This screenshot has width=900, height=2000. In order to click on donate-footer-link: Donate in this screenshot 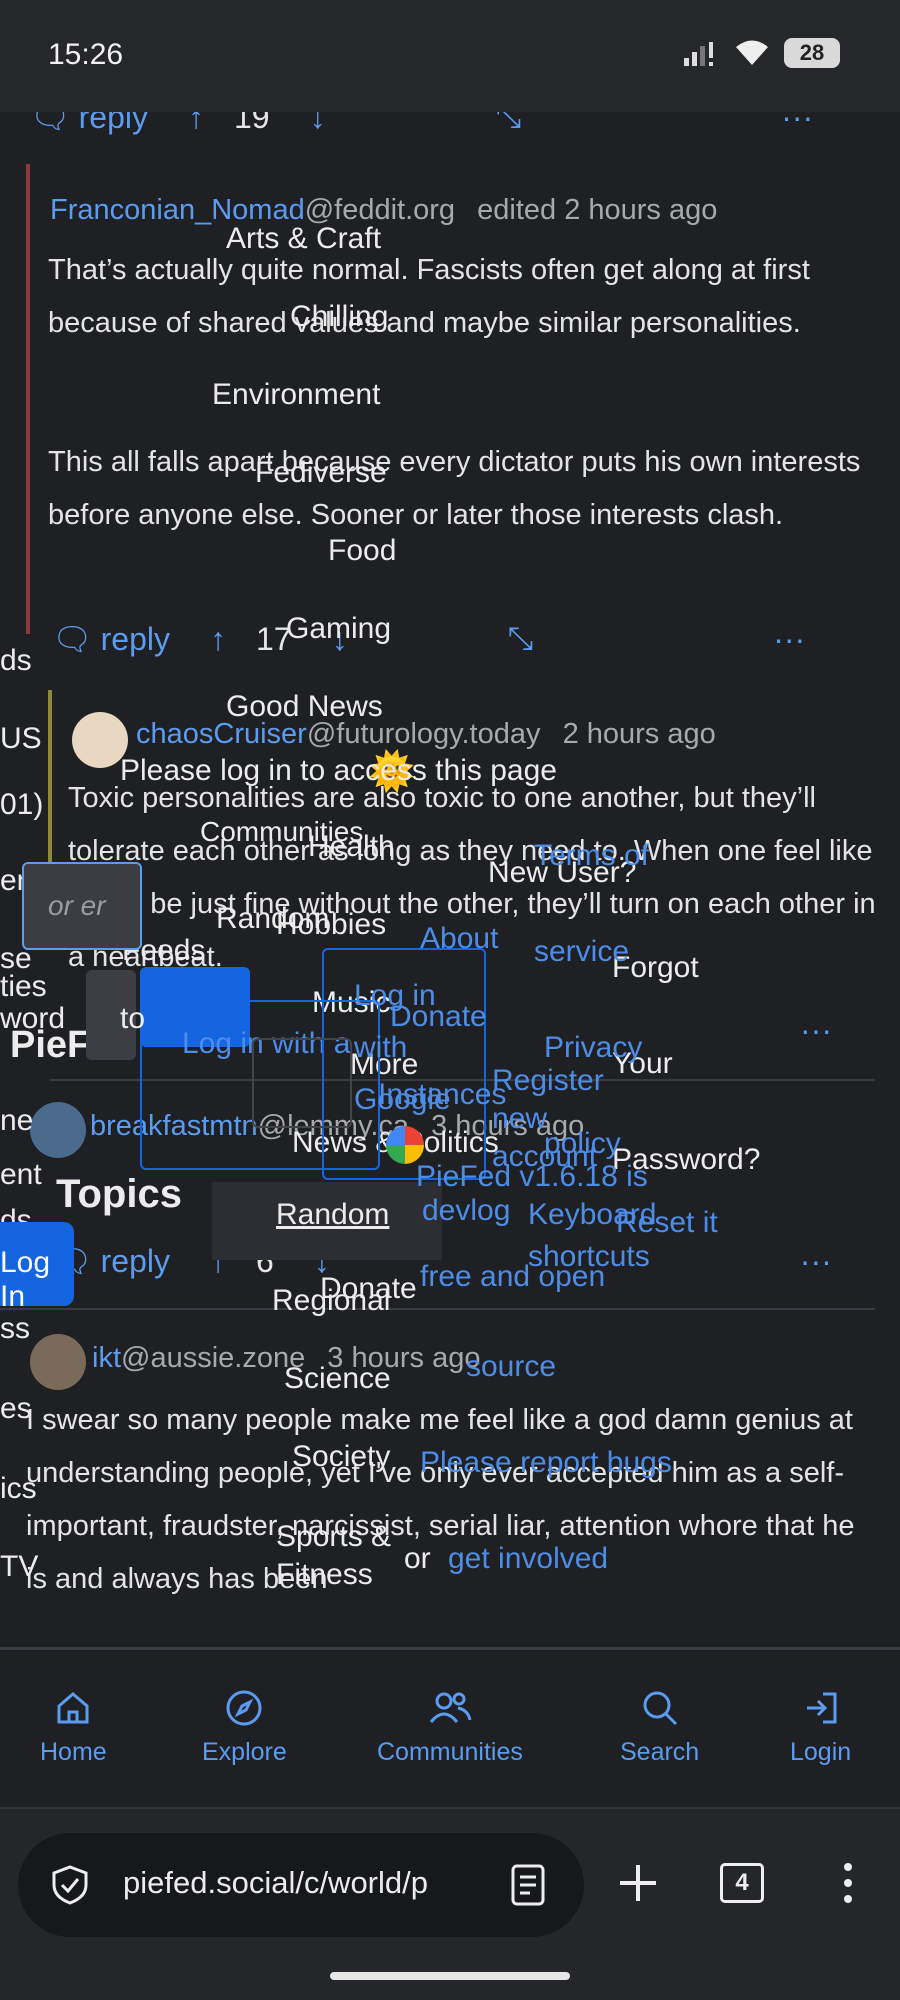, I will do `click(438, 1017)`.